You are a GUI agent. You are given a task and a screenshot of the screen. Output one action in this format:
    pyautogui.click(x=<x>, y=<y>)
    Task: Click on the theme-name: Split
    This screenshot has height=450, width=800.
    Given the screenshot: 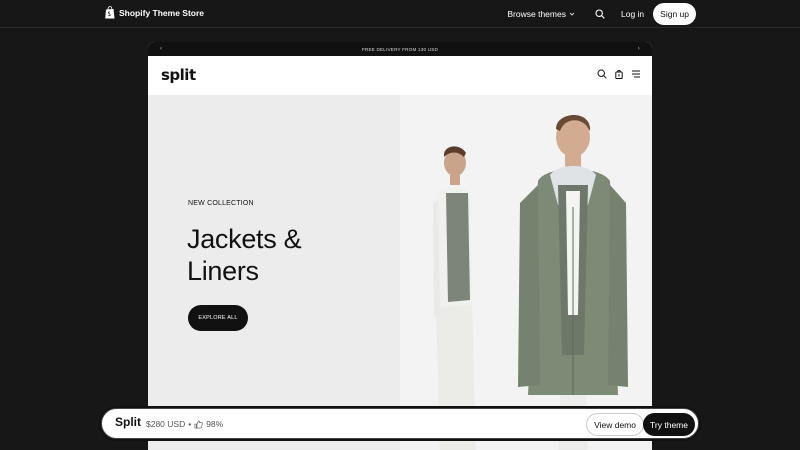 What is the action you would take?
    pyautogui.click(x=128, y=422)
    